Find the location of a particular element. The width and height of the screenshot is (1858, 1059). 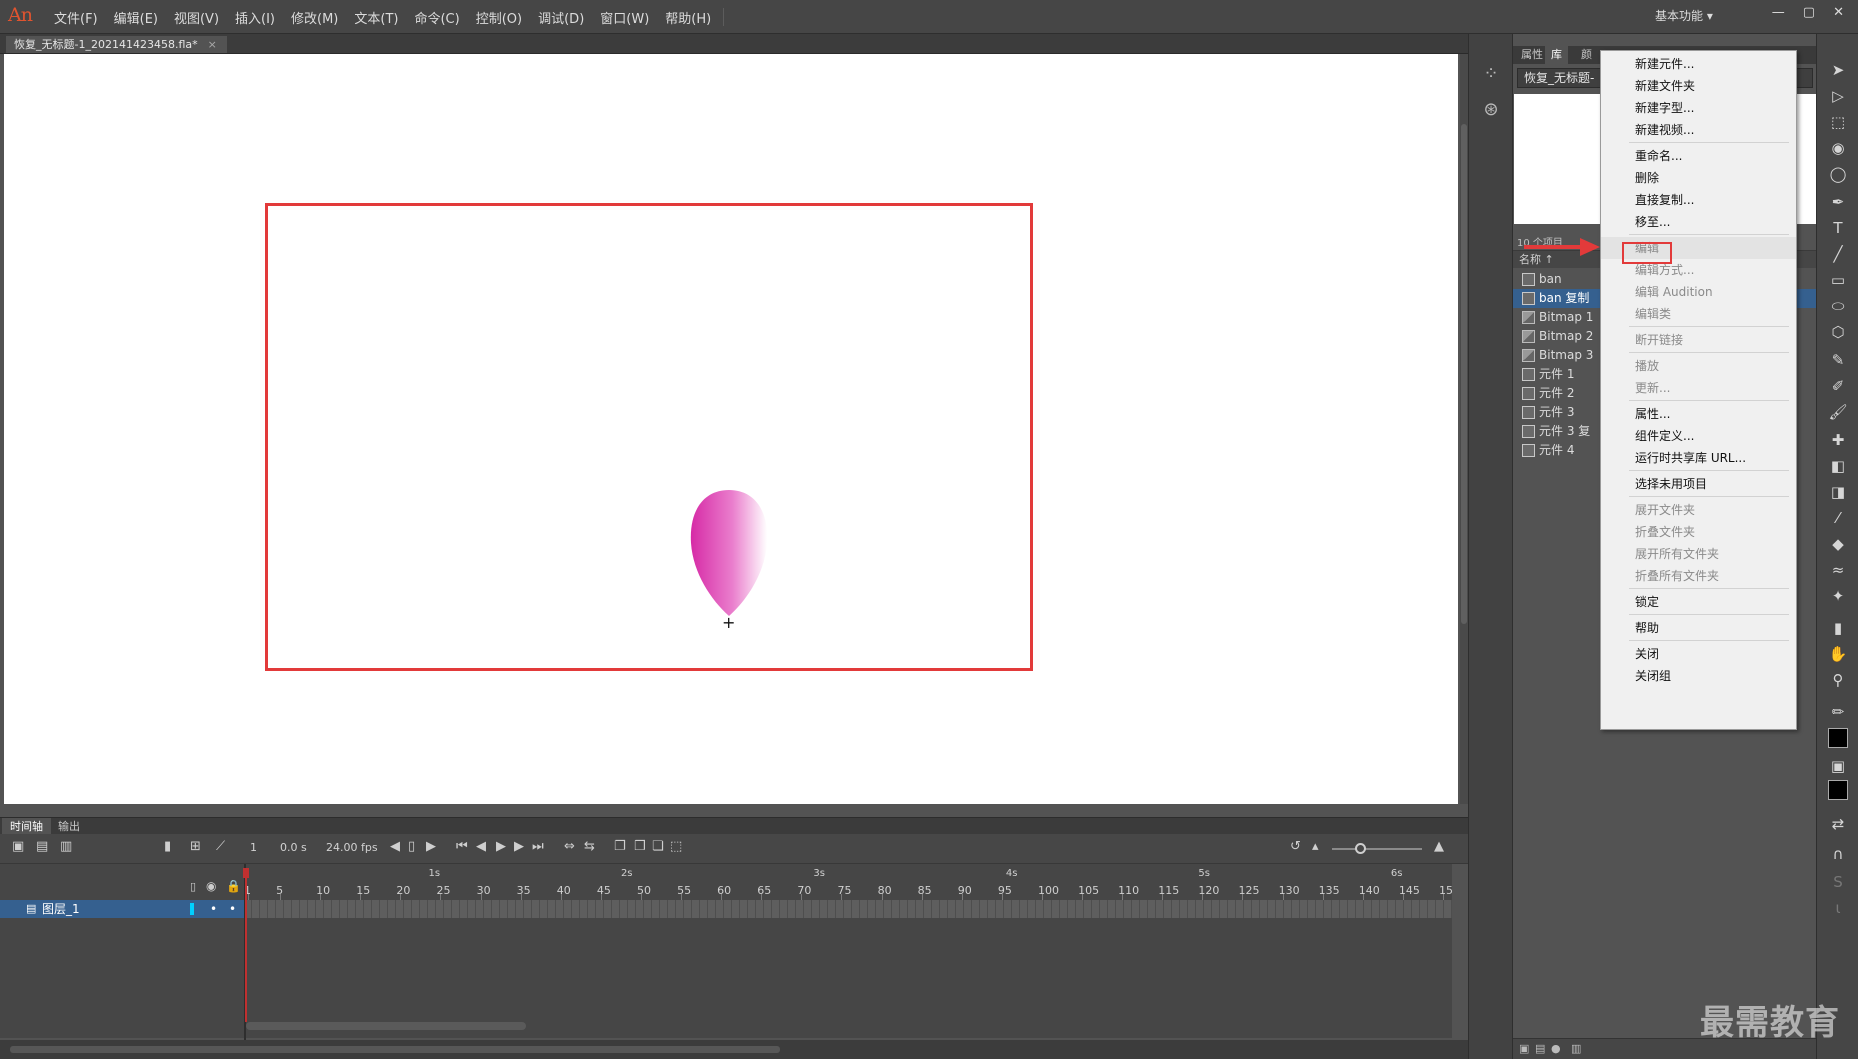

play-icon: ▶ is located at coordinates (501, 846).